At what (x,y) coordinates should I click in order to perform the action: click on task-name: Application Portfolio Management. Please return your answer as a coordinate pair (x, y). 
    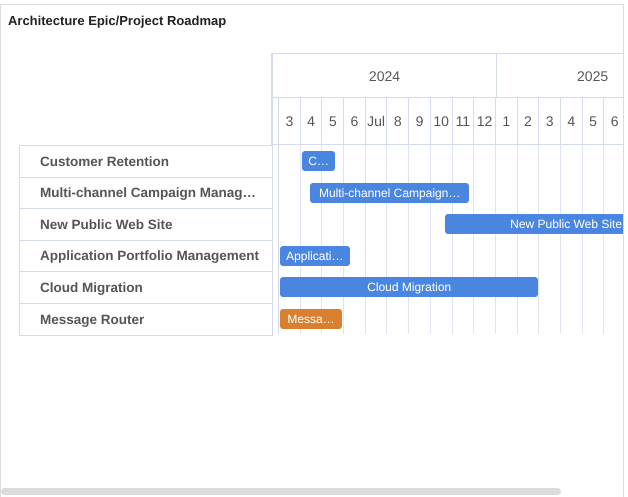
    Looking at the image, I should click on (150, 256).